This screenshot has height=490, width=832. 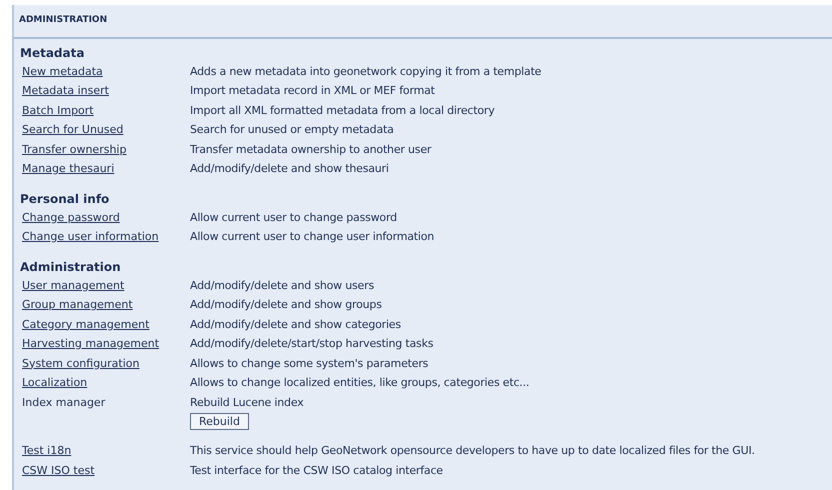 What do you see at coordinates (62, 72) in the screenshot?
I see `admin-link: New metadata` at bounding box center [62, 72].